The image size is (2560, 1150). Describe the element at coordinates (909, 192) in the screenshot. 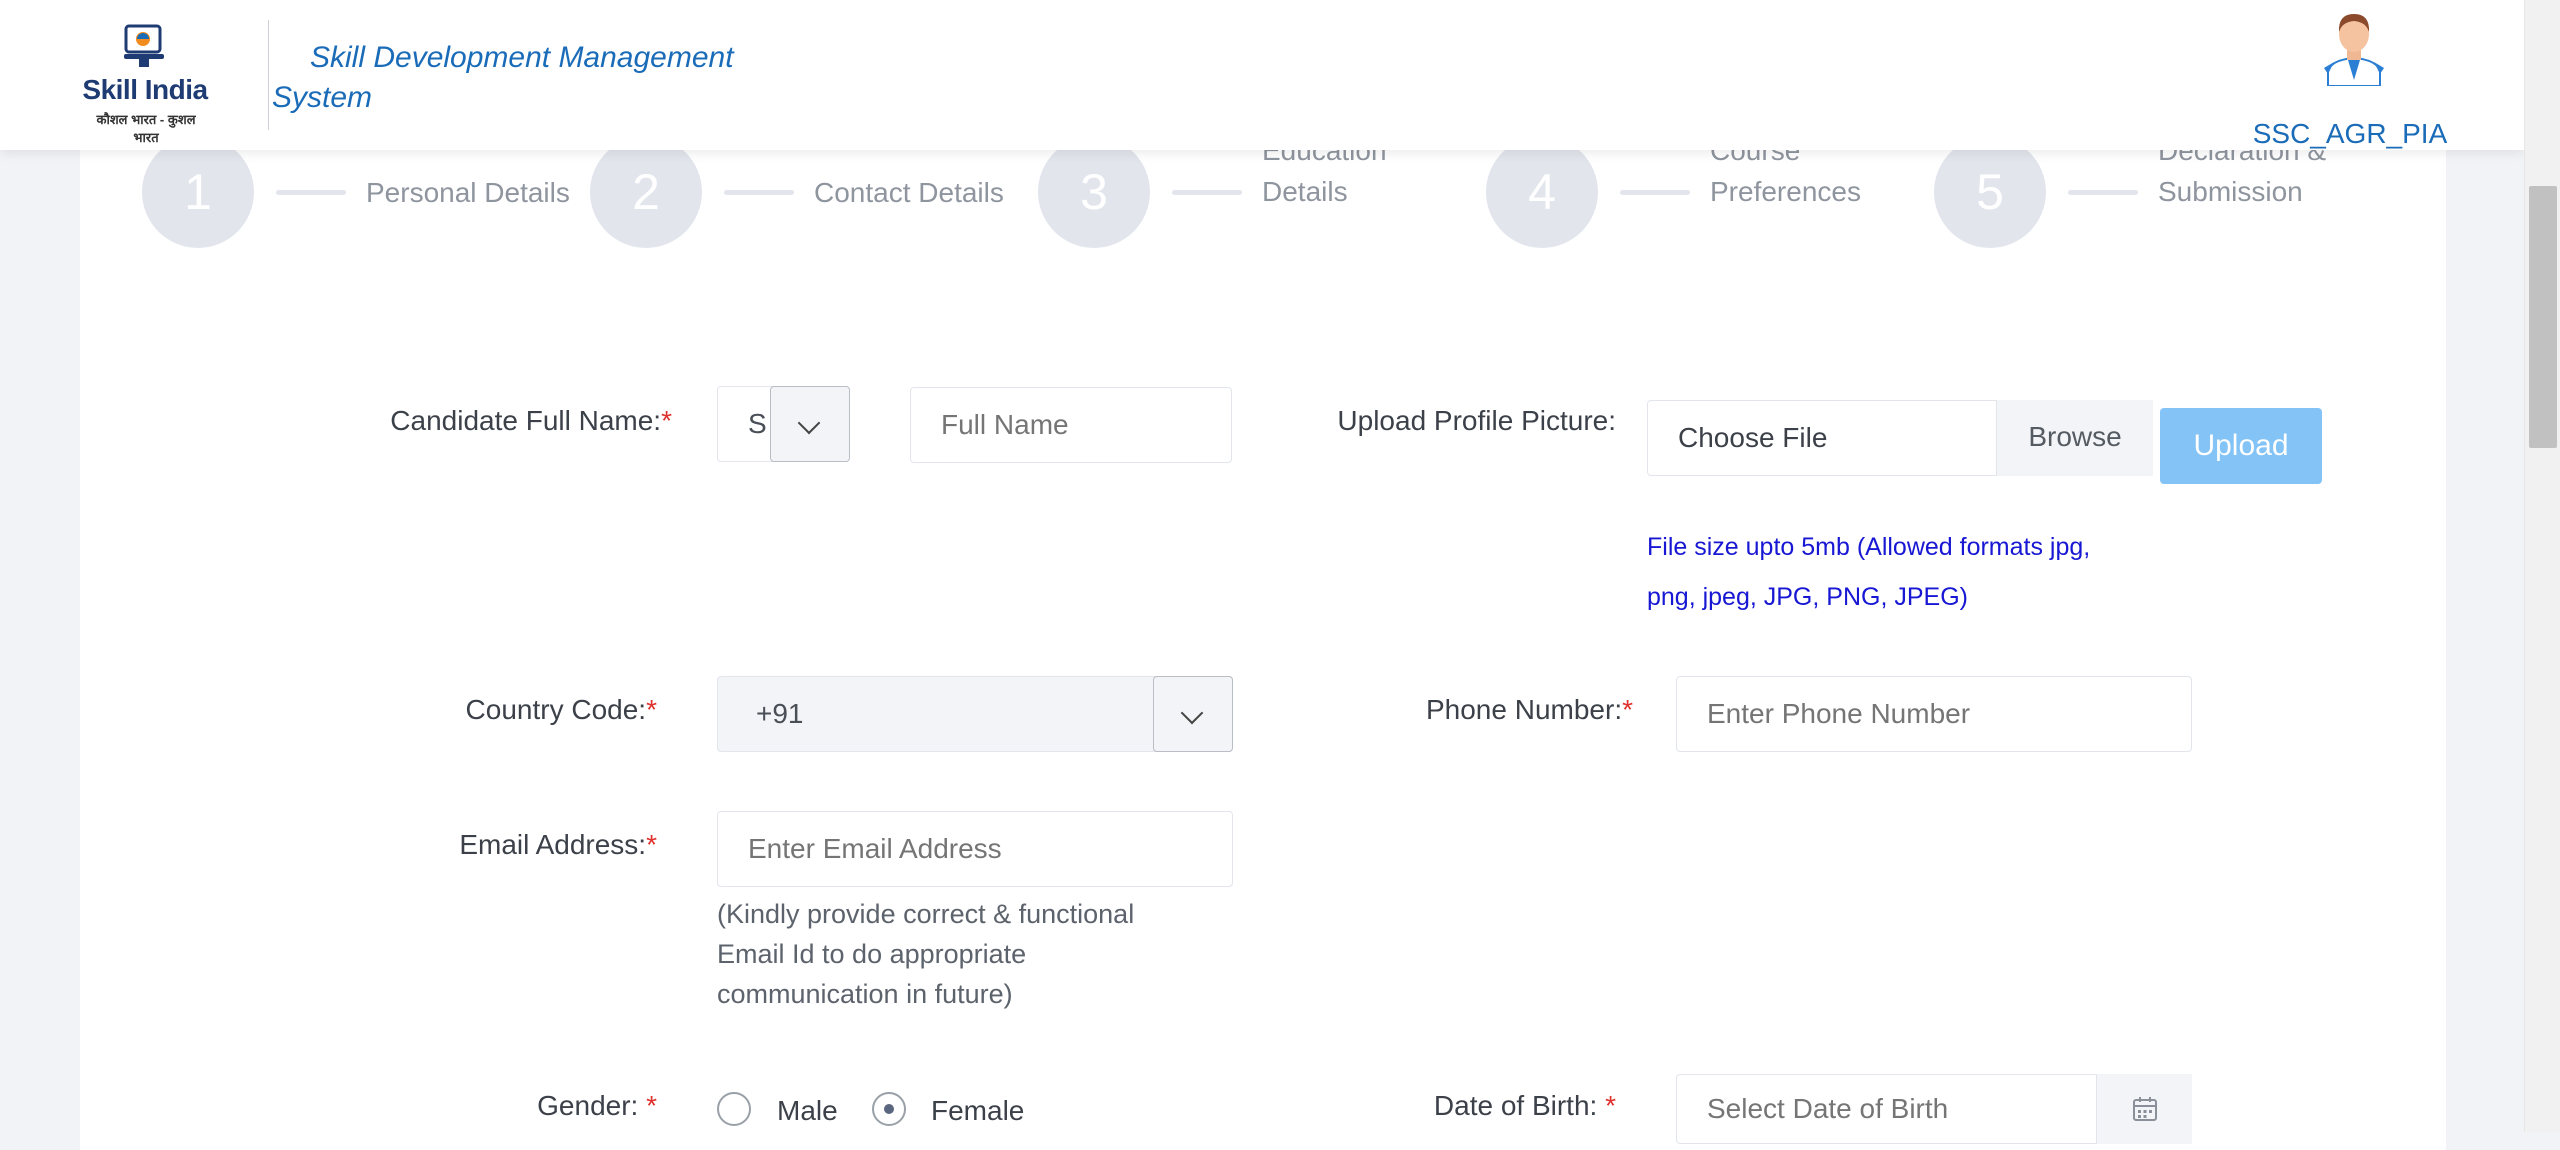

I see `step-label: Contact Details` at that location.